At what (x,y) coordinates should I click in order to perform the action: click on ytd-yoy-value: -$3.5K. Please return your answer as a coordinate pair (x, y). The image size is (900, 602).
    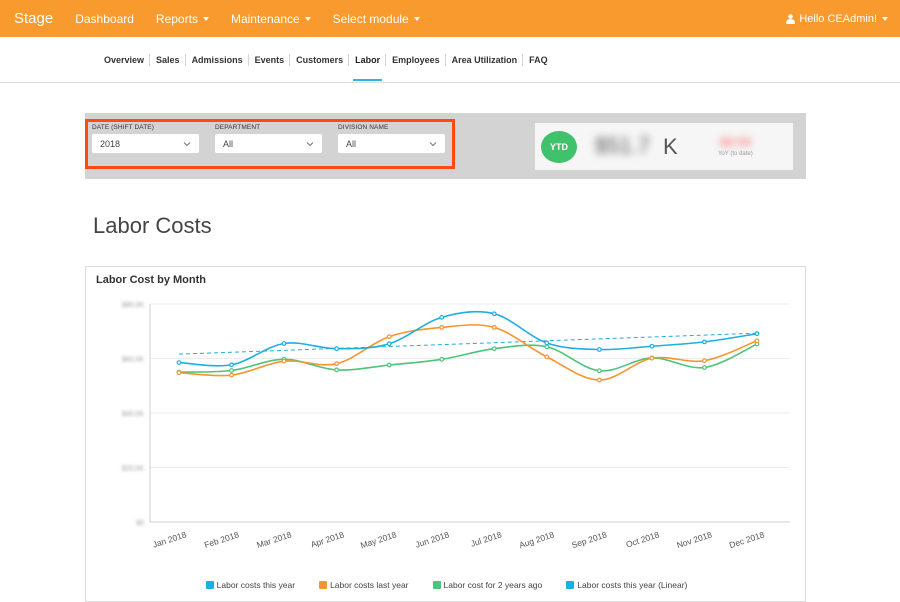
    Looking at the image, I should click on (735, 142).